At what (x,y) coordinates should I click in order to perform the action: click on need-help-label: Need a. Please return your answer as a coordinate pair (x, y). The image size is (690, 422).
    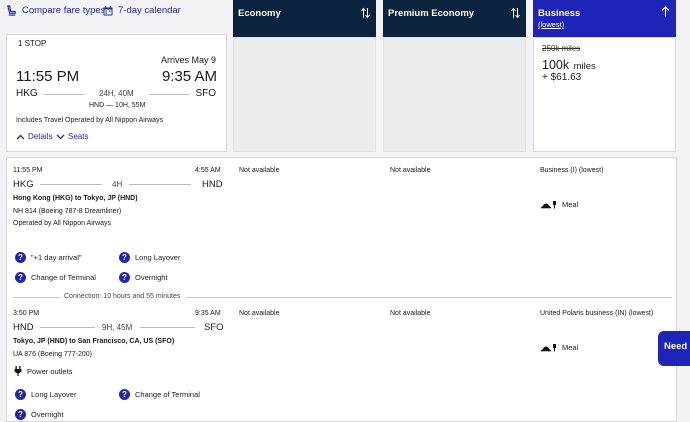
    Looking at the image, I should click on (677, 346).